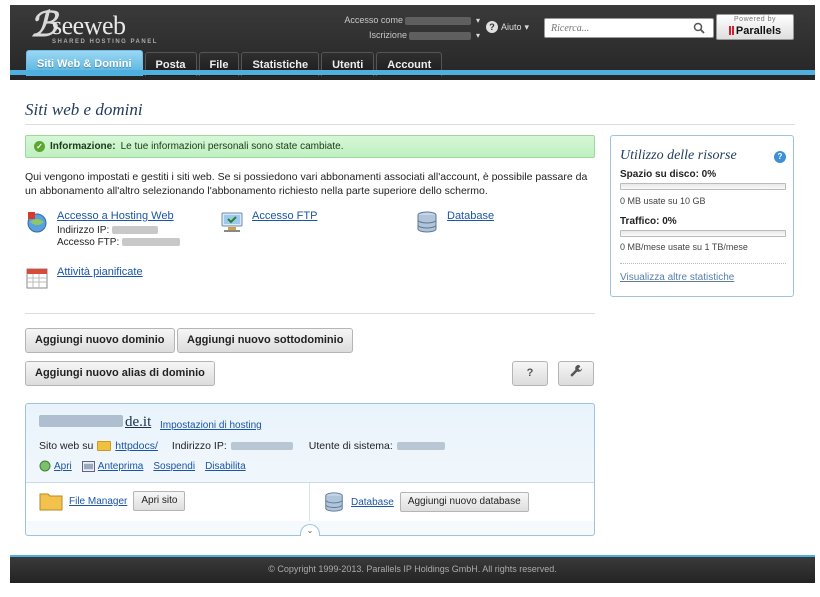  What do you see at coordinates (83, 146) in the screenshot?
I see `info-label: Informazione:` at bounding box center [83, 146].